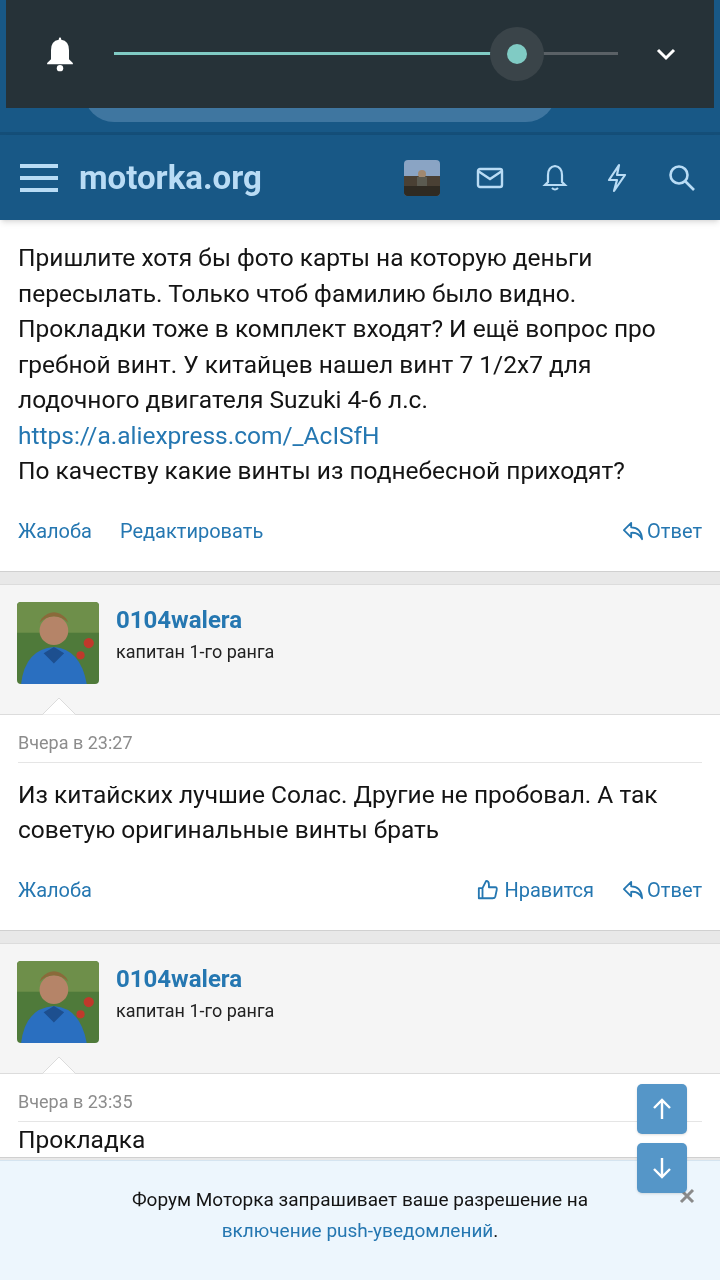 The height and width of the screenshot is (1280, 720). I want to click on scroll-down-button, so click(662, 1168).